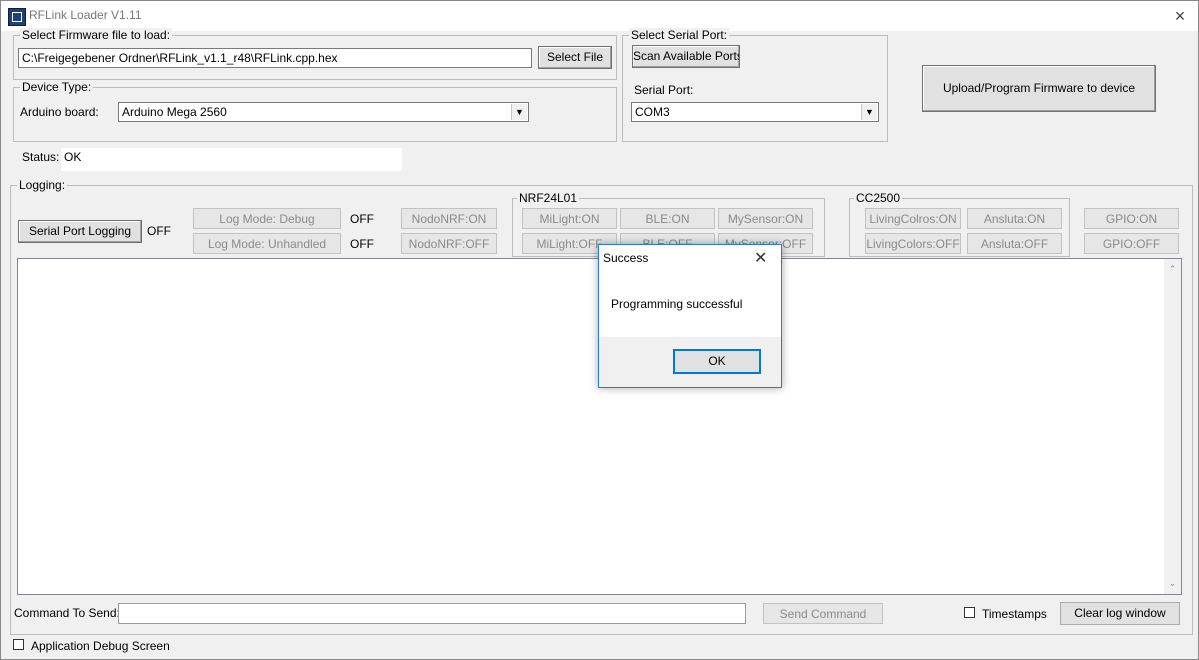  I want to click on serial-port-select: COM3 ▼, so click(755, 112).